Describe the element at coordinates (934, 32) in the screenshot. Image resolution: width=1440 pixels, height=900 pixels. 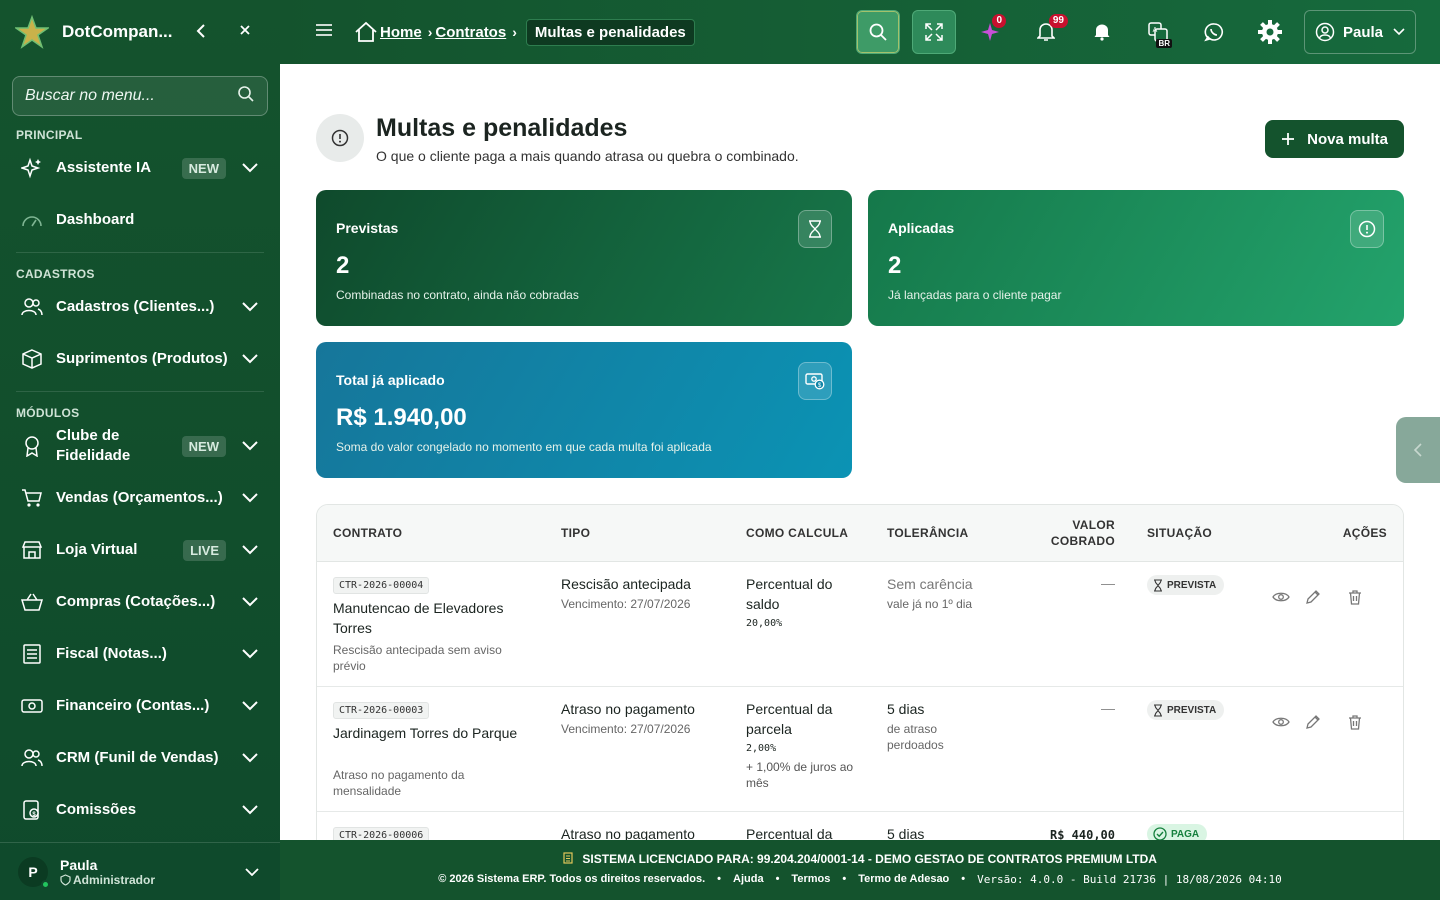
I see `fullscreen-button` at that location.